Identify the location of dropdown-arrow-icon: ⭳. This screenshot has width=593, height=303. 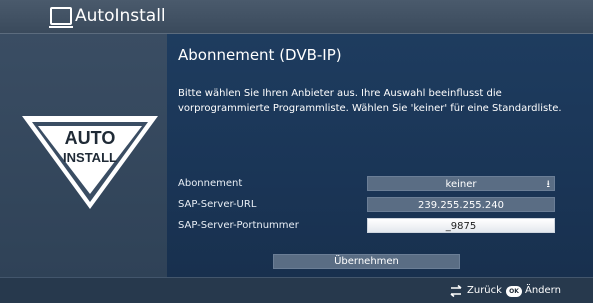
(548, 184).